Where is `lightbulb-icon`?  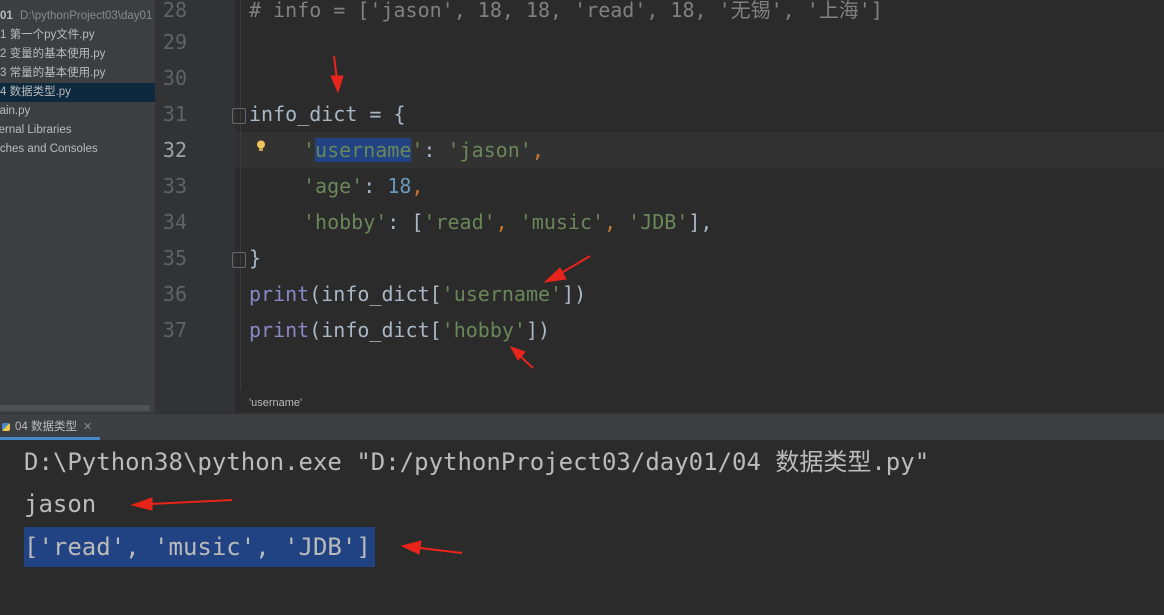
lightbulb-icon is located at coordinates (261, 146).